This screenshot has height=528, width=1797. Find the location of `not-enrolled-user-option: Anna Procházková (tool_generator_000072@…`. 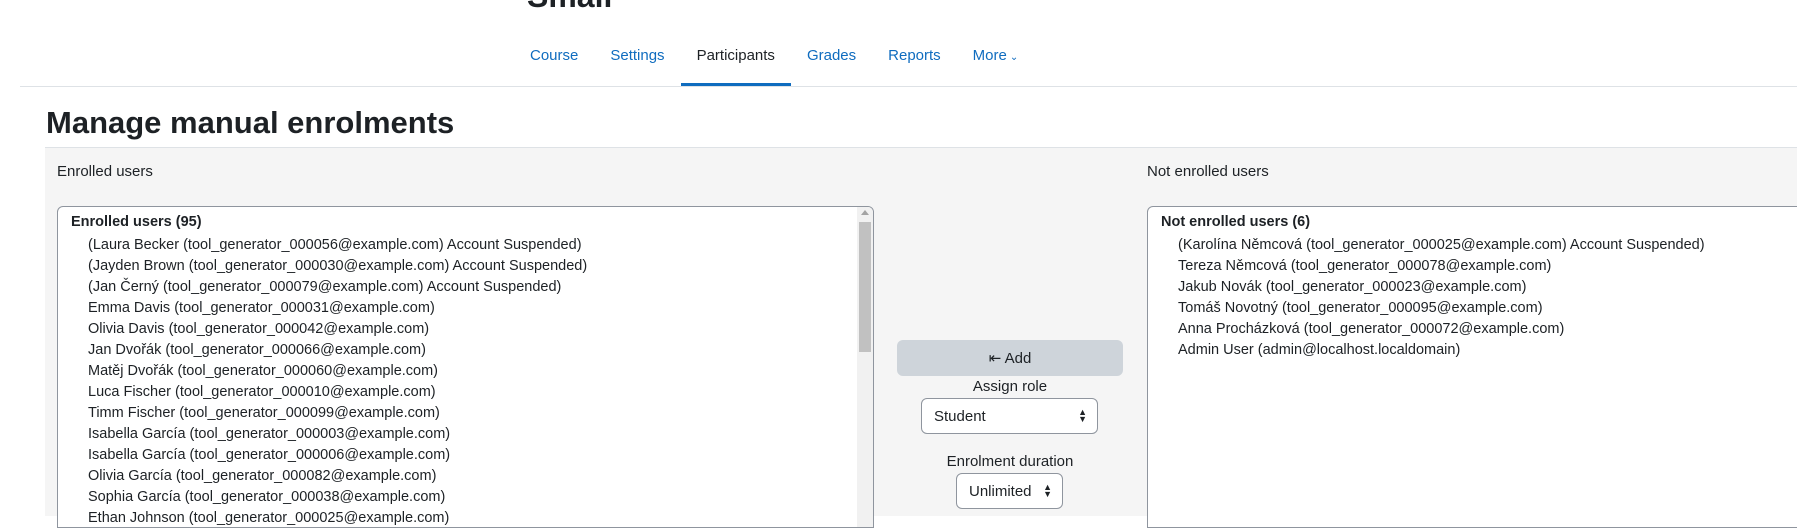

not-enrolled-user-option: Anna Procházková (tool_generator_000072@… is located at coordinates (1472, 329).